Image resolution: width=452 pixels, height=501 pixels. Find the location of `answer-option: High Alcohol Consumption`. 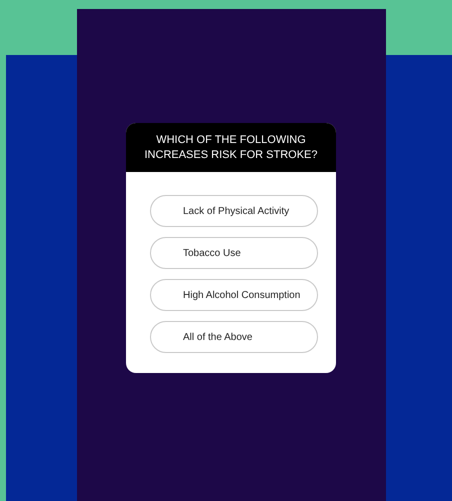

answer-option: High Alcohol Consumption is located at coordinates (234, 295).